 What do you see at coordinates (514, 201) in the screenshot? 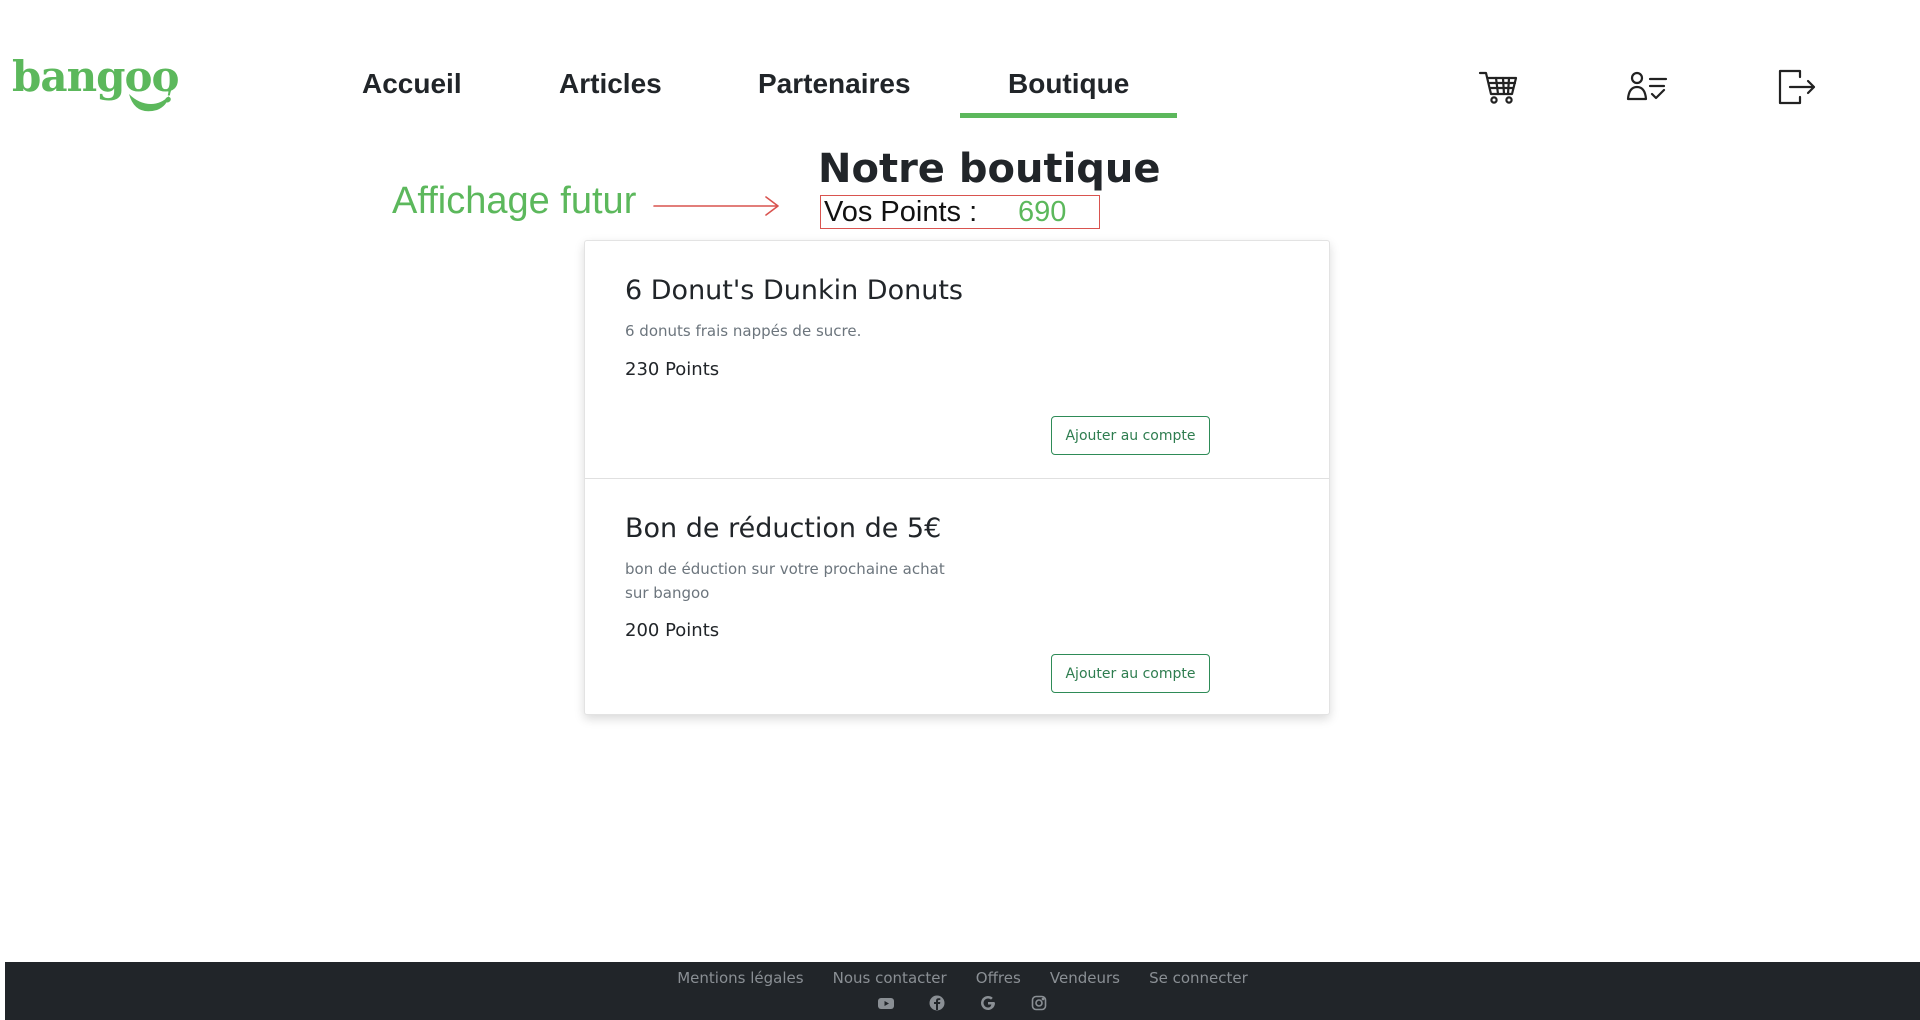
I see `annotation-text: Affichage futur` at bounding box center [514, 201].